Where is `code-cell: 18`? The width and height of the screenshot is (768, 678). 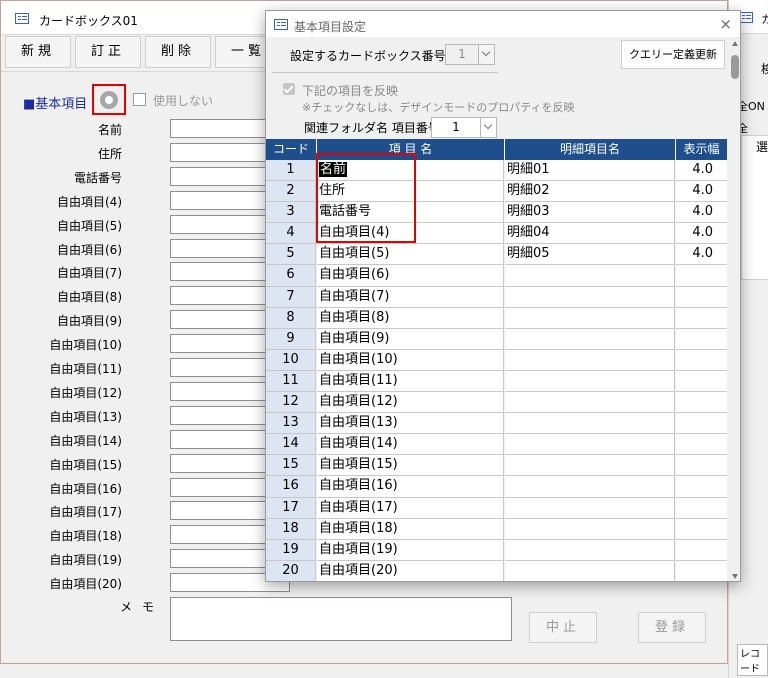 code-cell: 18 is located at coordinates (291, 529).